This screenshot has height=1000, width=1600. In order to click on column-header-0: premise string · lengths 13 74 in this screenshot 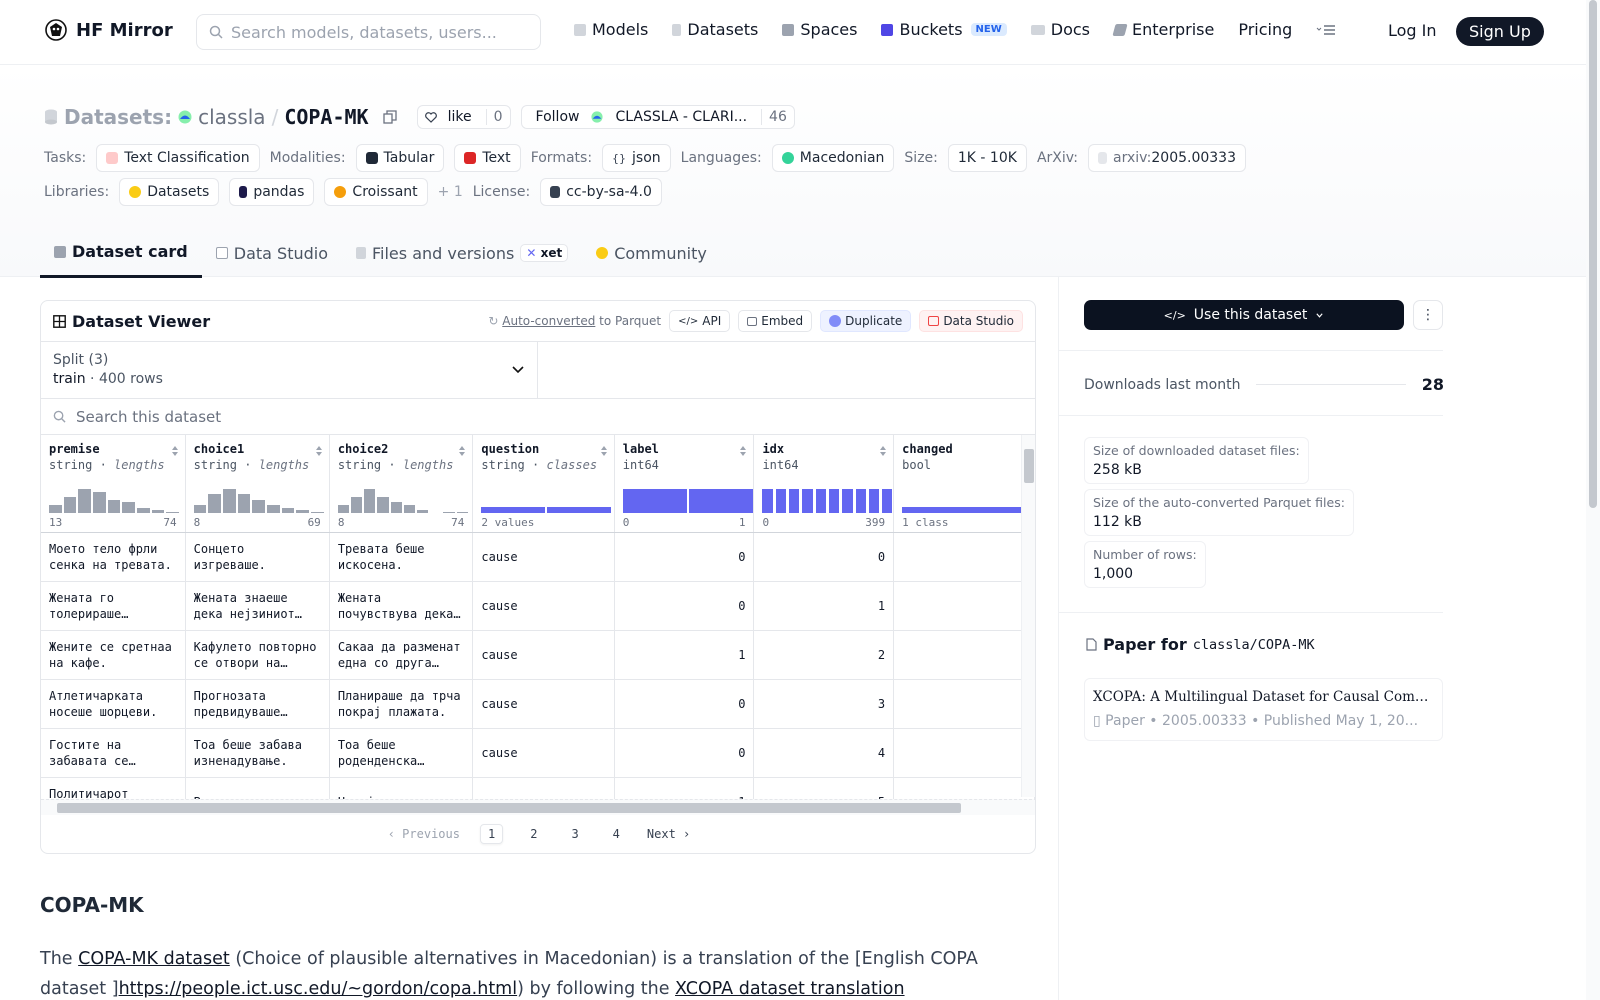, I will do `click(113, 484)`.